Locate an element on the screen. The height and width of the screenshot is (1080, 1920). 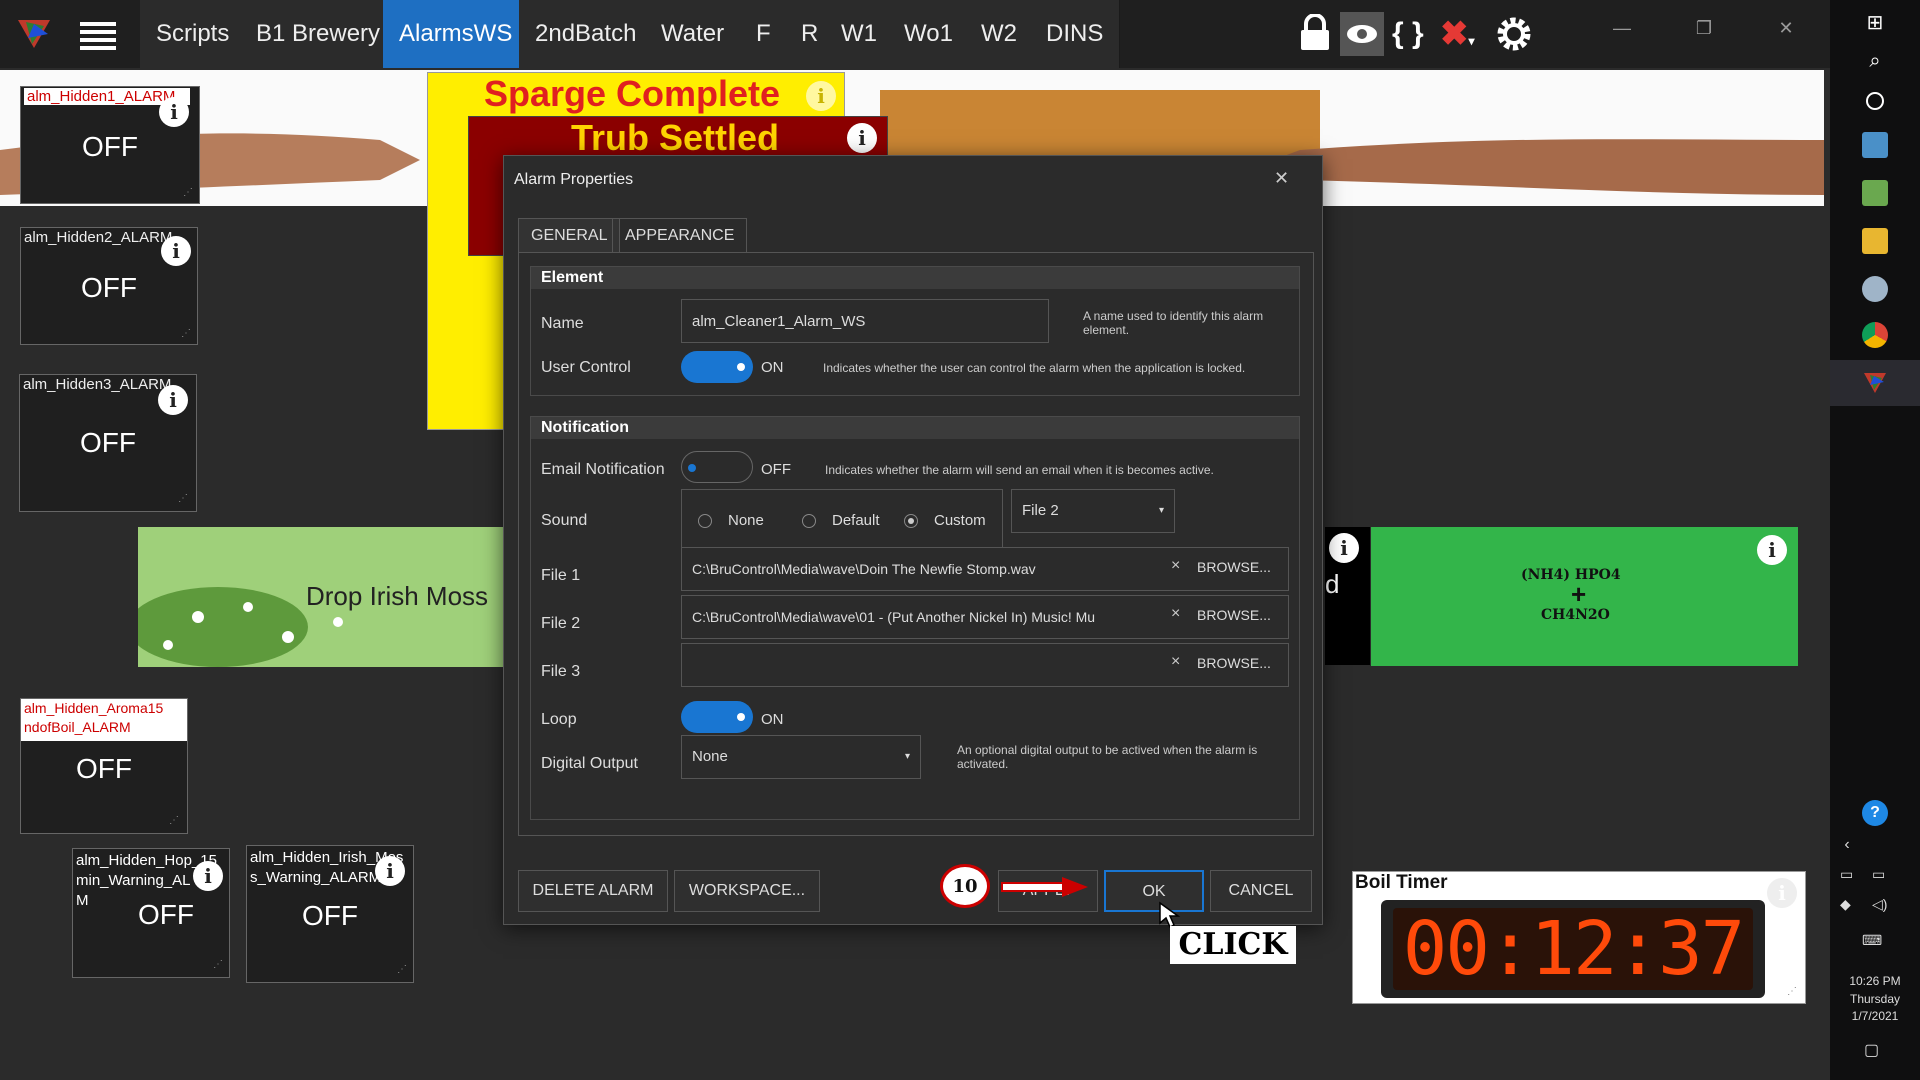
minimize-button: — is located at coordinates (1622, 30).